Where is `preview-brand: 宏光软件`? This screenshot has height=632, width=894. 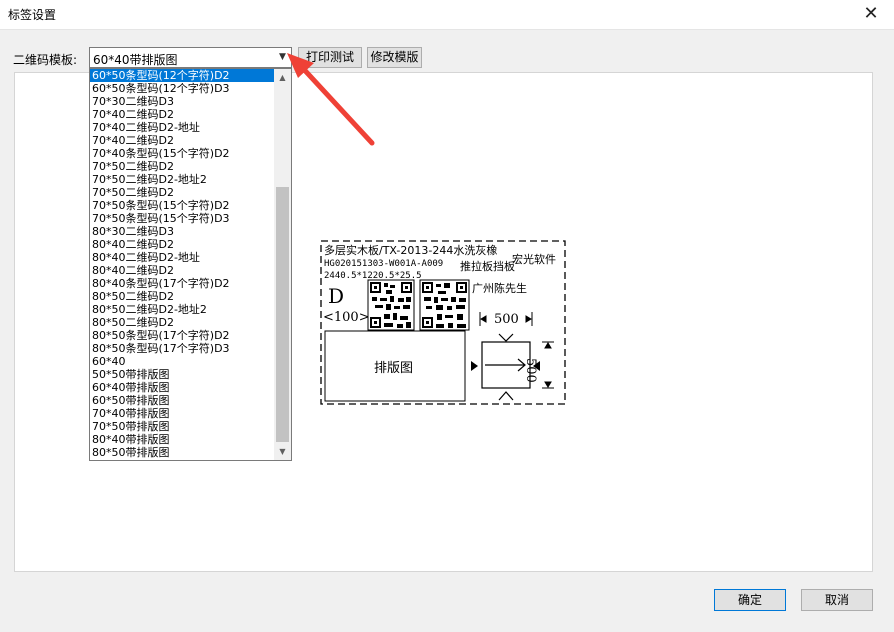
preview-brand: 宏光软件 is located at coordinates (534, 259).